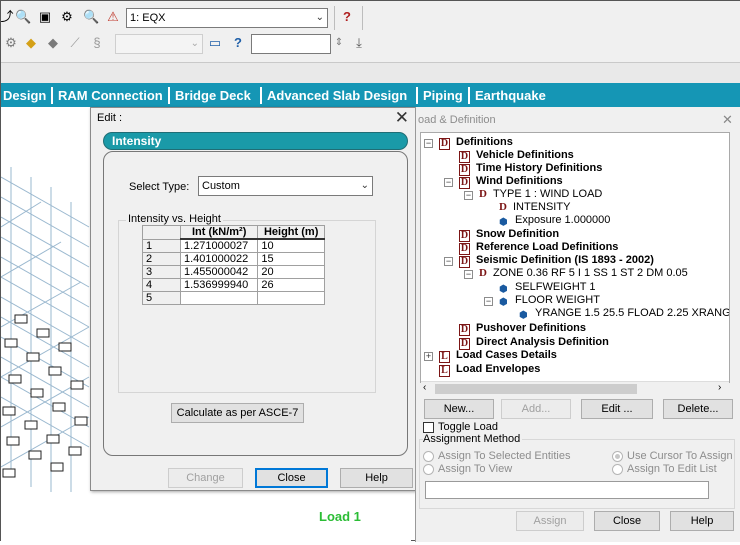  I want to click on table-row: 2 1.401000022 15, so click(233, 259).